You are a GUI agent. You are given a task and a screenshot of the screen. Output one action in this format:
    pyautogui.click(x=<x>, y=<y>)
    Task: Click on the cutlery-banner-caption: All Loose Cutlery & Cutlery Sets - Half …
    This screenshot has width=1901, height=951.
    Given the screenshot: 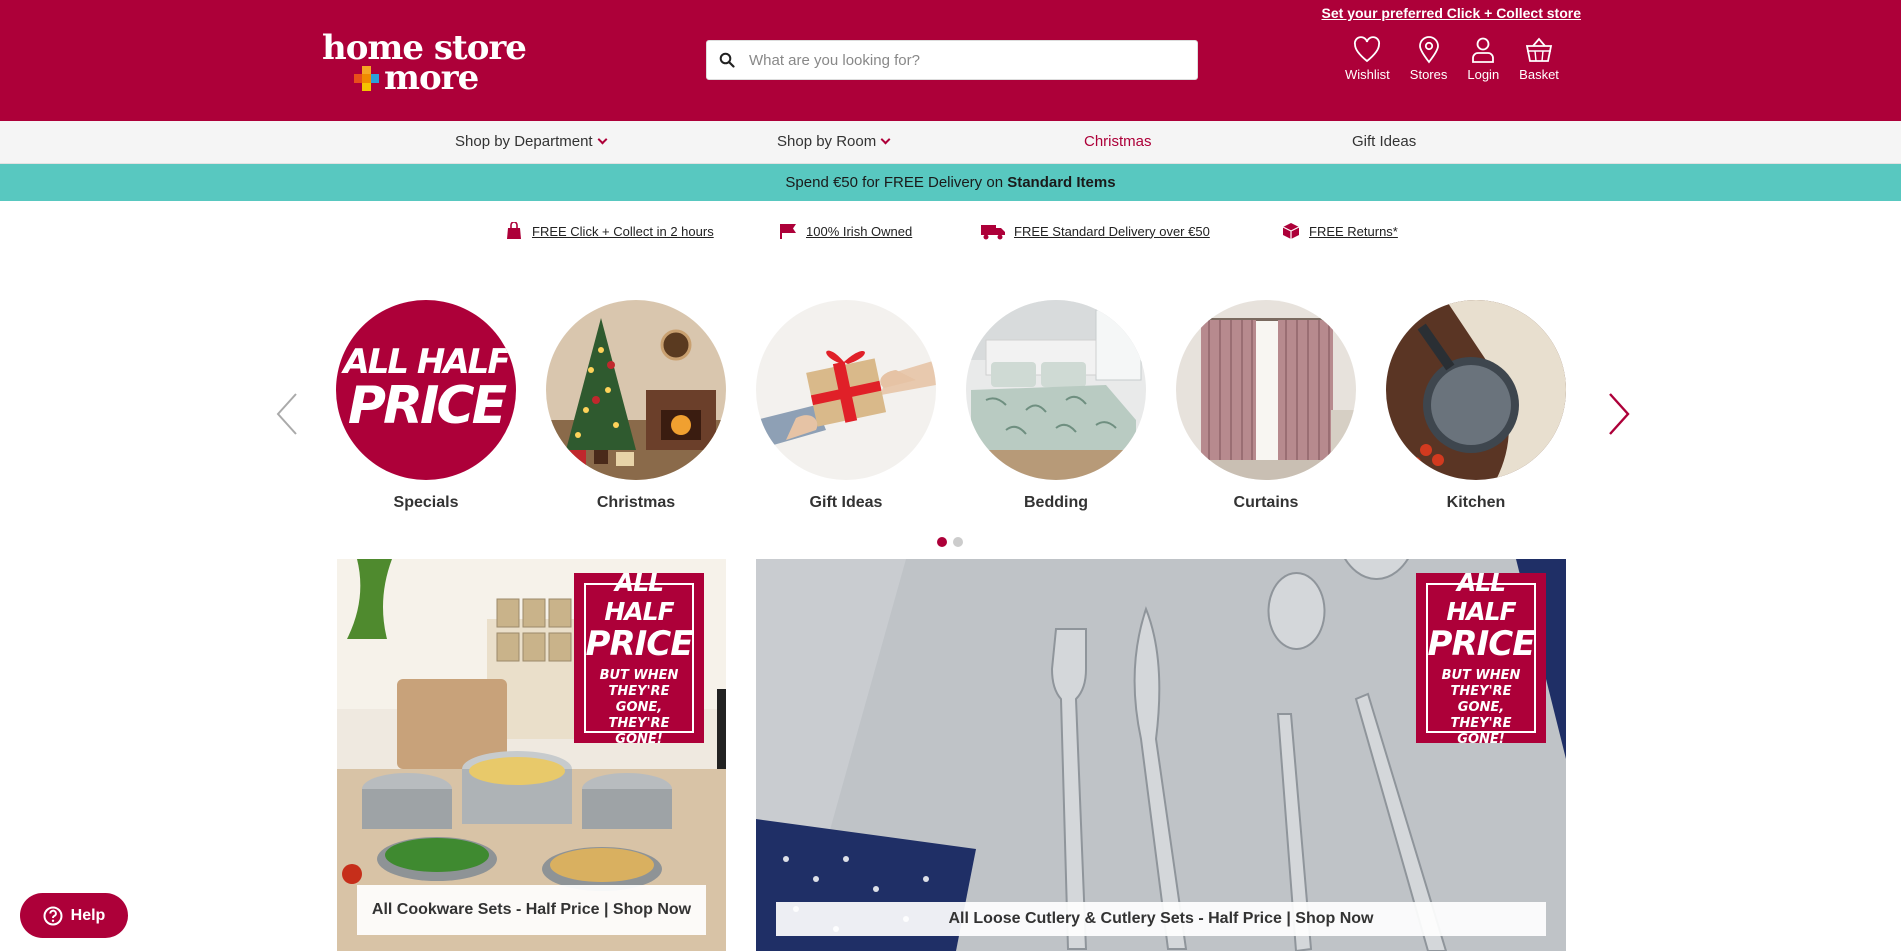 What is the action you would take?
    pyautogui.click(x=1161, y=919)
    